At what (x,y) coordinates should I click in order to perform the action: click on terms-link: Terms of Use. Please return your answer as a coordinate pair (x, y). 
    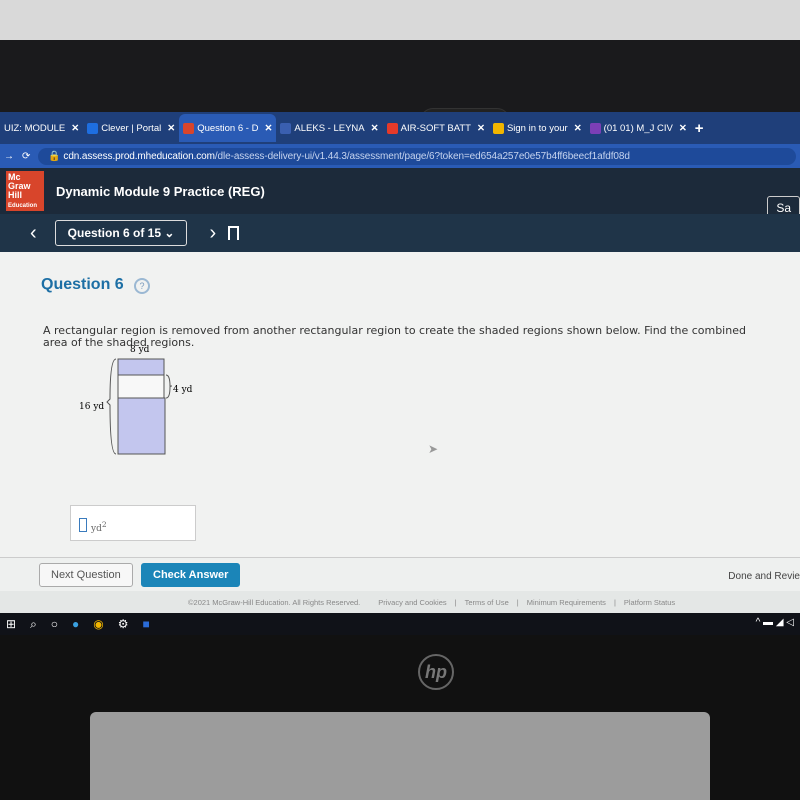
    Looking at the image, I should click on (487, 602).